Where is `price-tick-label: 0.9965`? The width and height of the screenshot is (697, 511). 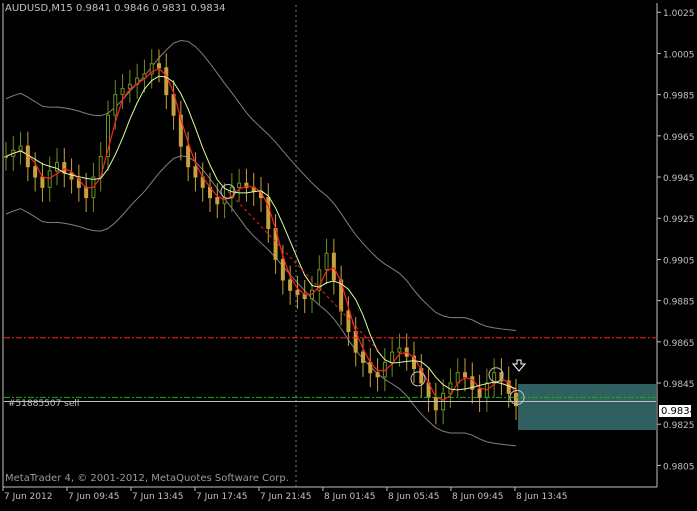 price-tick-label: 0.9965 is located at coordinates (679, 138).